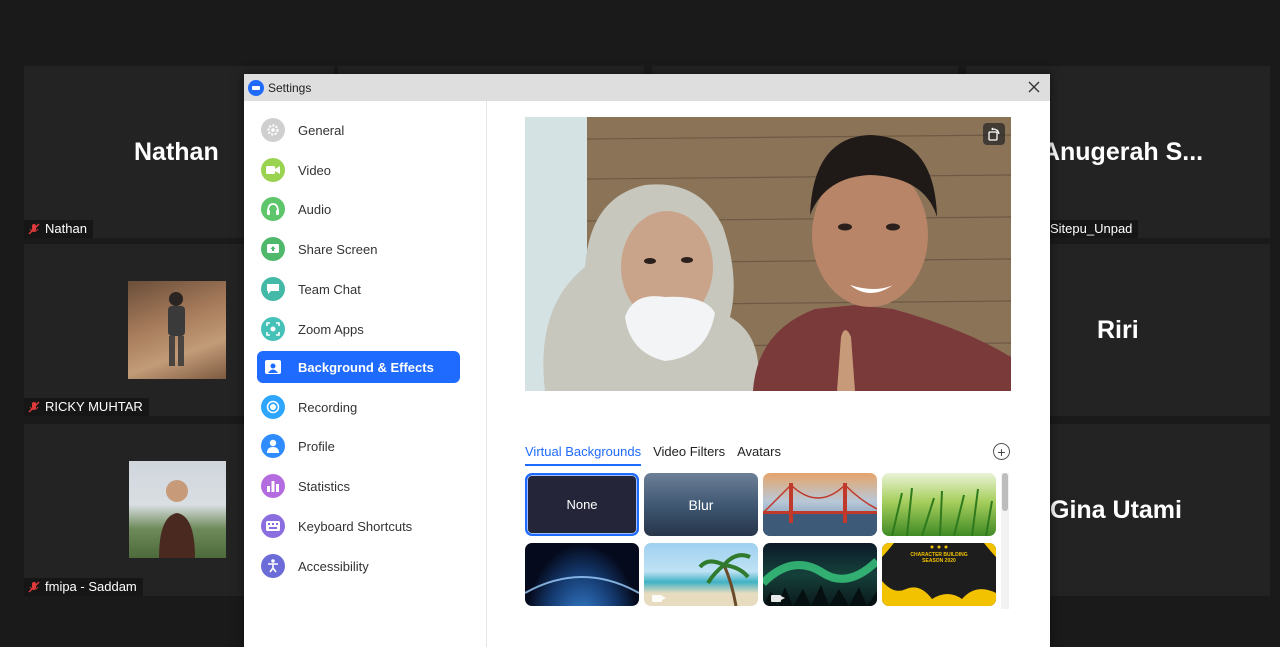 The width and height of the screenshot is (1280, 647). Describe the element at coordinates (324, 486) in the screenshot. I see `sidebar-item-label: Statistics` at that location.